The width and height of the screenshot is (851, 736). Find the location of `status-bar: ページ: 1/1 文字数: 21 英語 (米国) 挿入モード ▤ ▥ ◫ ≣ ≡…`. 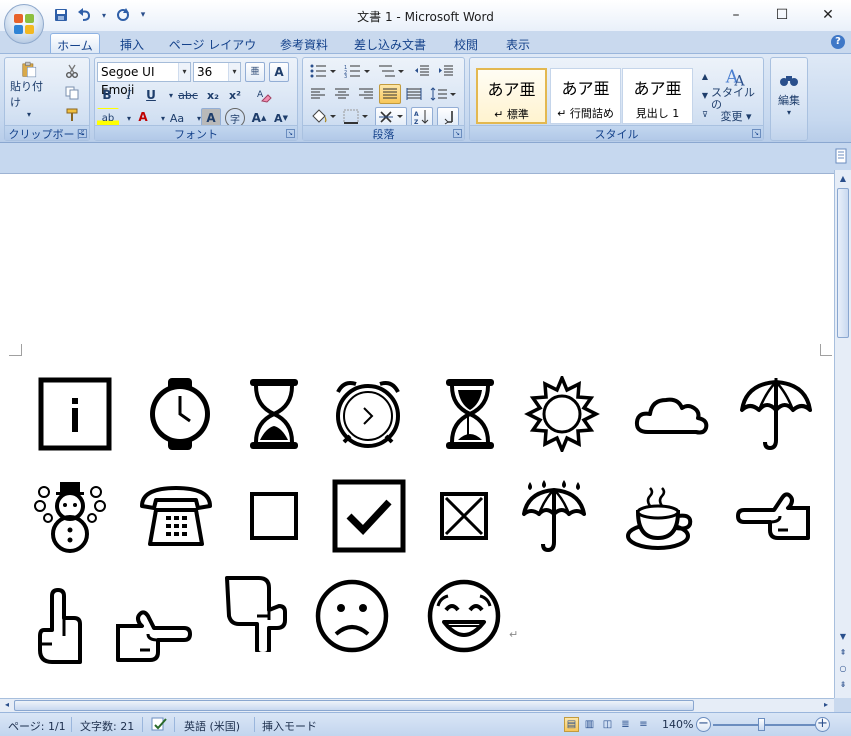

status-bar: ページ: 1/1 文字数: 21 英語 (米国) 挿入モード ▤ ▥ ◫ ≣ ≡… is located at coordinates (425, 724).